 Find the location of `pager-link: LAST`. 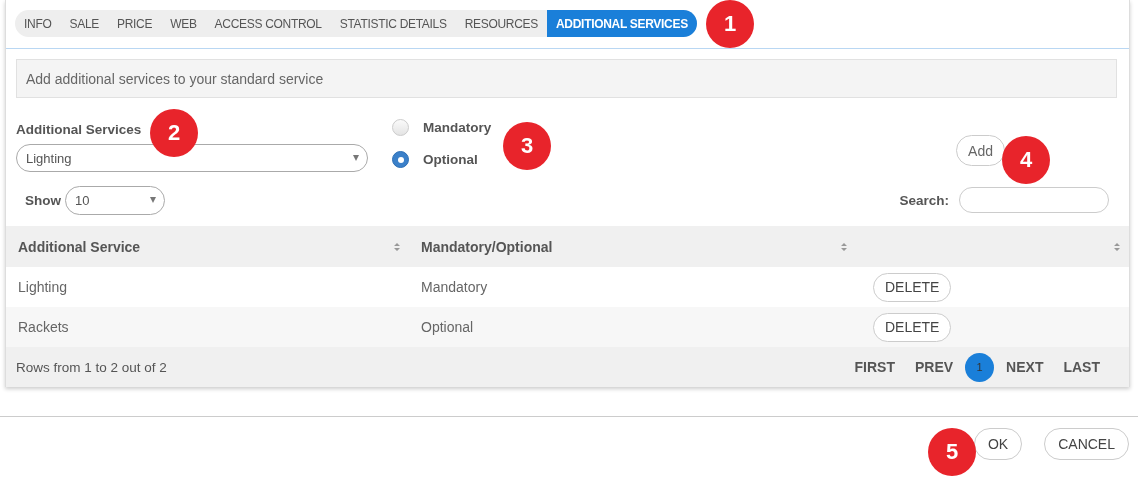

pager-link: LAST is located at coordinates (1081, 367).